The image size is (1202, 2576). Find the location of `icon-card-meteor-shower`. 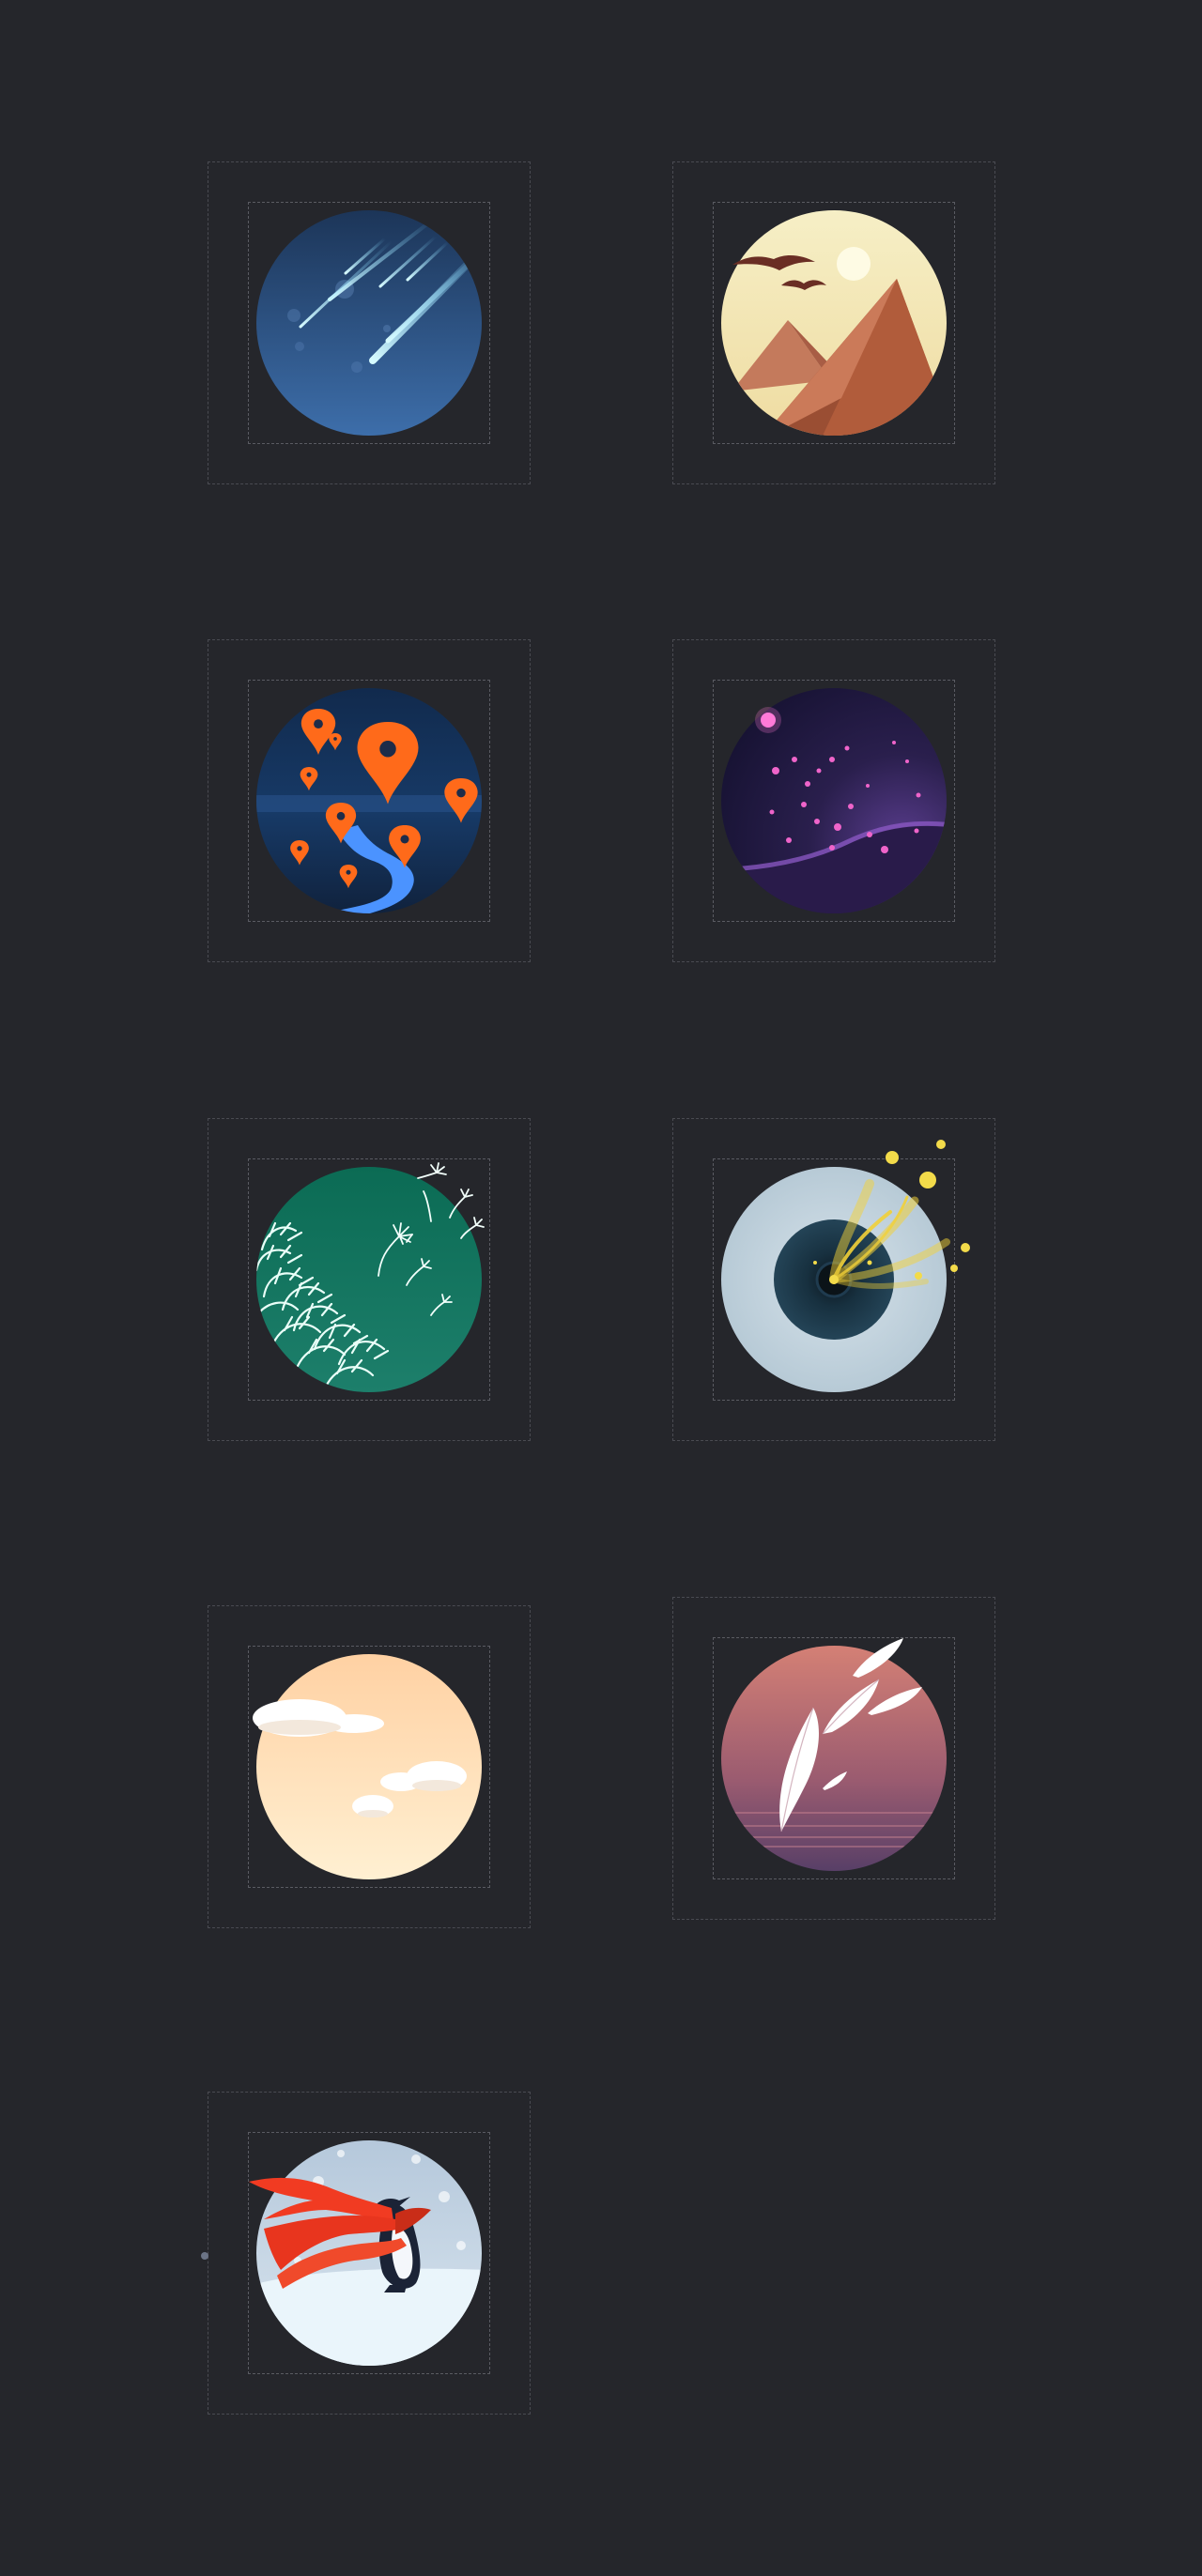

icon-card-meteor-shower is located at coordinates (369, 322).